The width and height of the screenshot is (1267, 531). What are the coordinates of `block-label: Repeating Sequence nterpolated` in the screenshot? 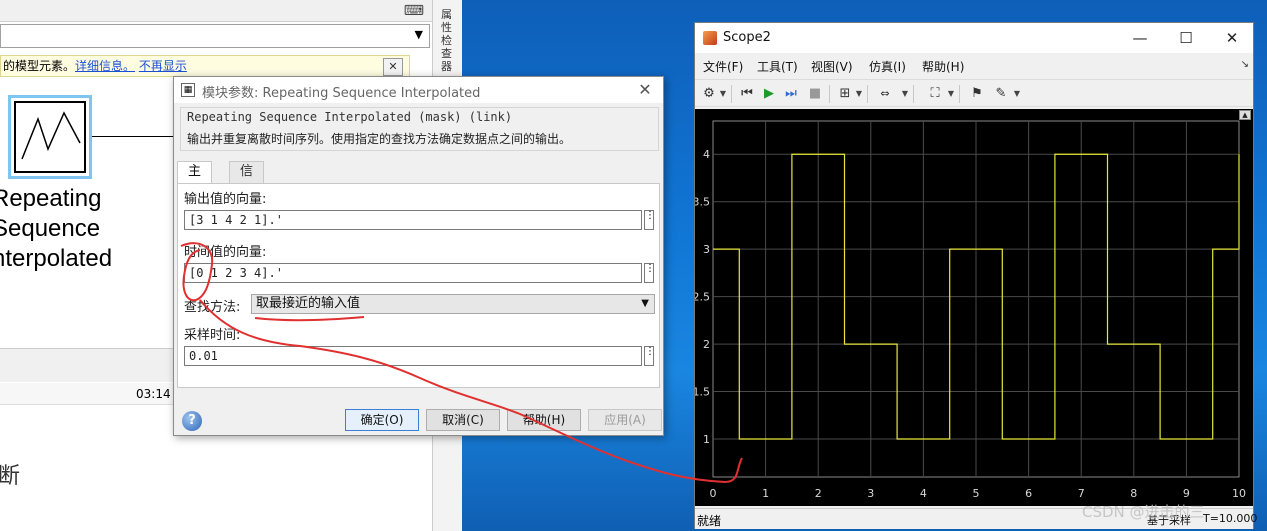 It's located at (61, 229).